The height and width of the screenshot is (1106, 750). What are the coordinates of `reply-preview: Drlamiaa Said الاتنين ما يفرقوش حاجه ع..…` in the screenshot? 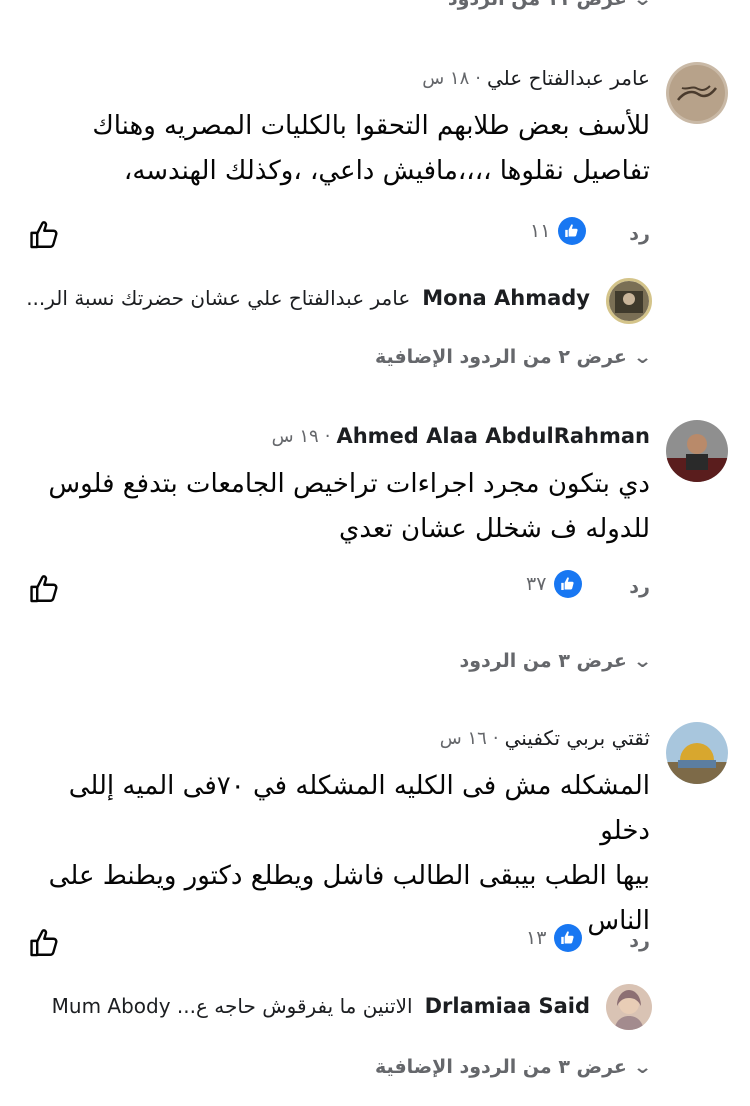 It's located at (321, 1006).